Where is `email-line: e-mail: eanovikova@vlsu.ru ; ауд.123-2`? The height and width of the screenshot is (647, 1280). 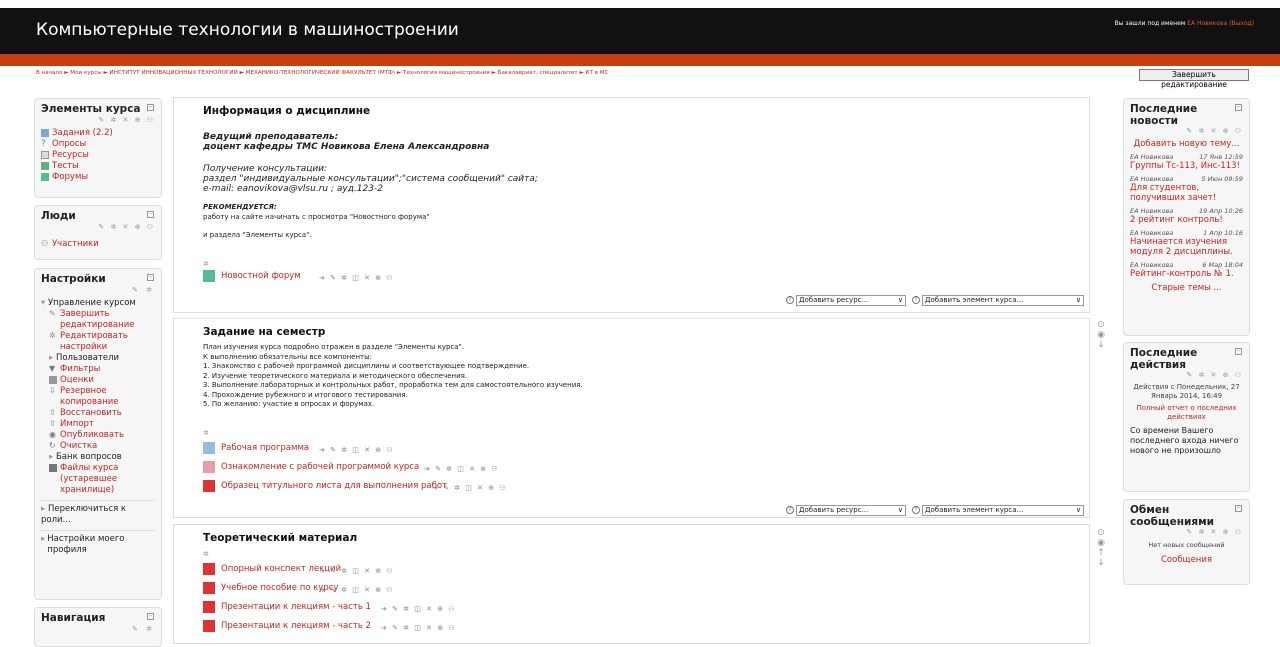
email-line: e-mail: eanovikova@vlsu.ru ; ауд.123-2 is located at coordinates (370, 189).